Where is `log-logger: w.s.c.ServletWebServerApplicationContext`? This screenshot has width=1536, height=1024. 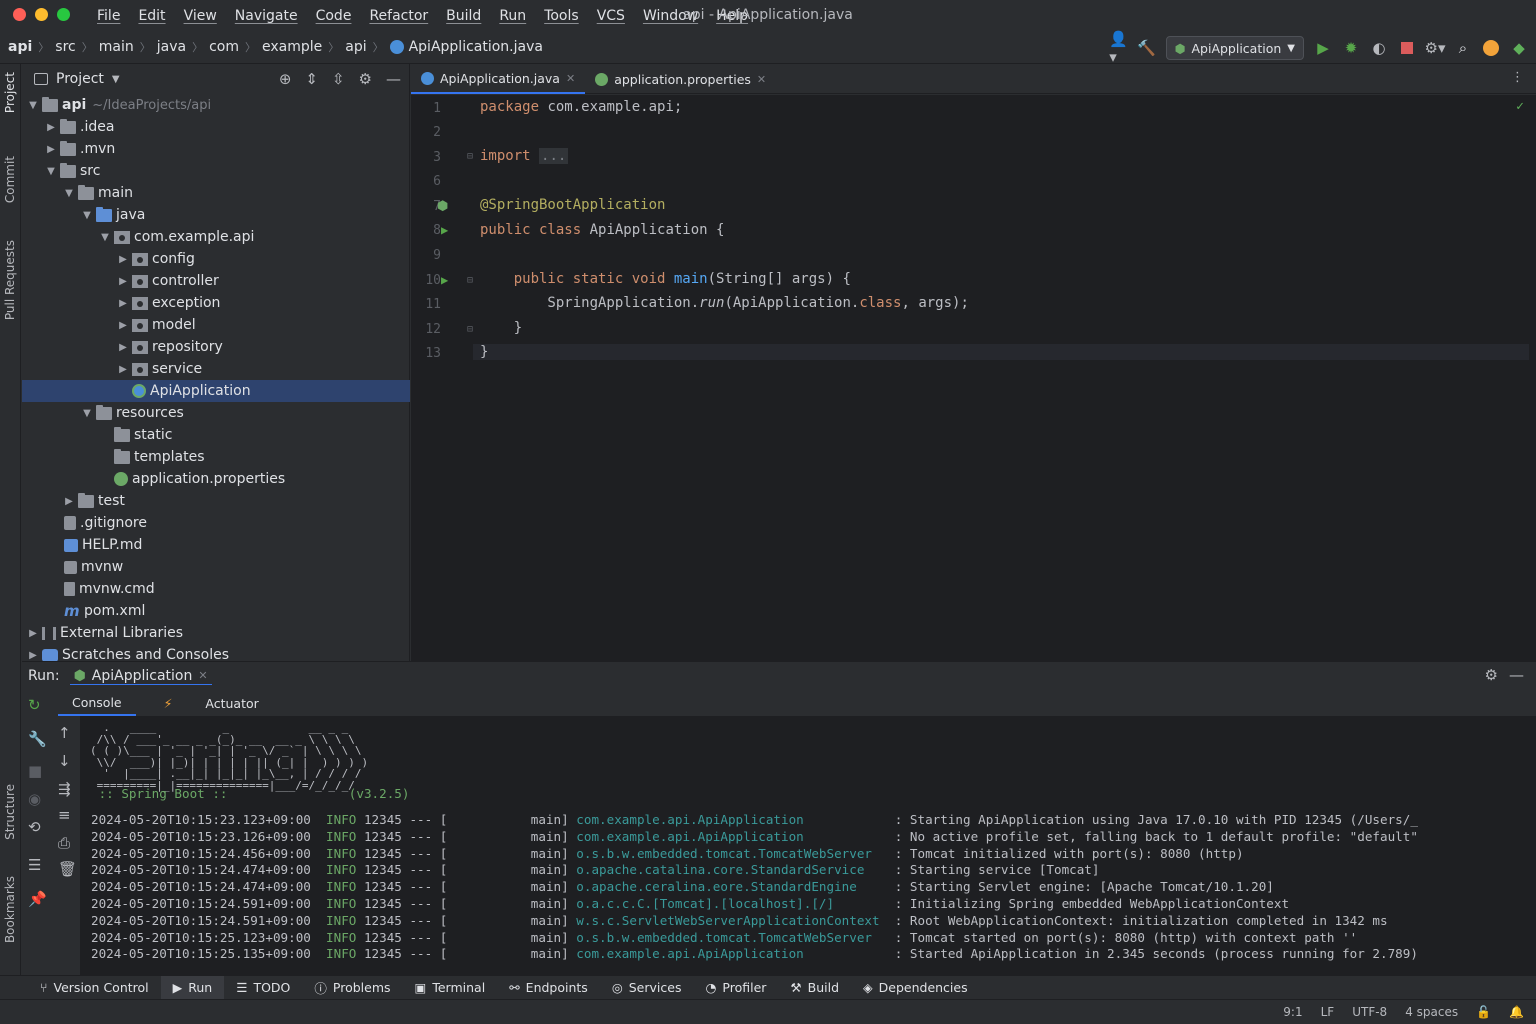 log-logger: w.s.c.ServletWebServerApplicationContext is located at coordinates (724, 920).